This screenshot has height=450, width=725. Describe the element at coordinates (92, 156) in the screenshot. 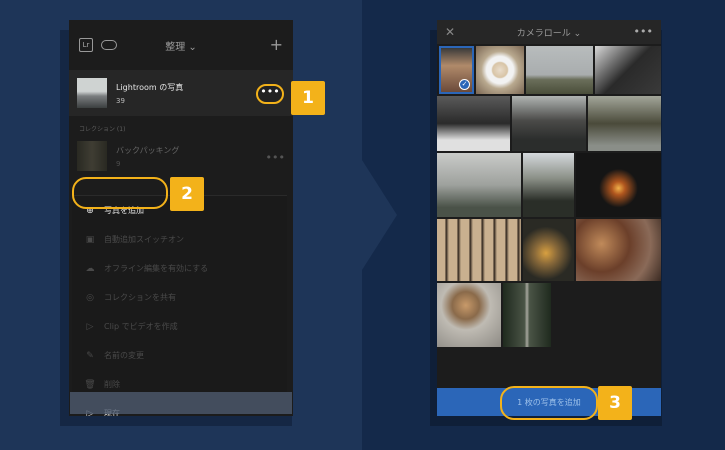

I see `collection-thumbnail` at that location.